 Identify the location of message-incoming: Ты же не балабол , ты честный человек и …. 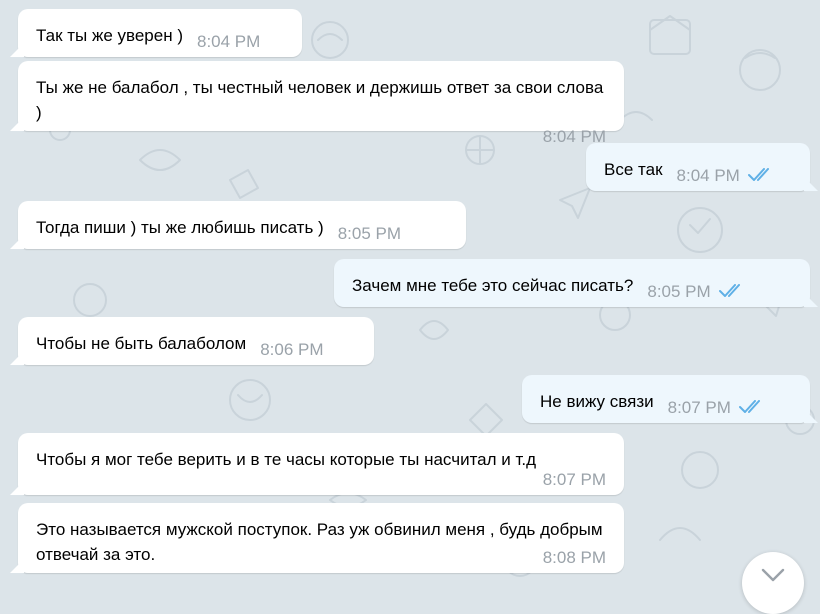
(321, 103).